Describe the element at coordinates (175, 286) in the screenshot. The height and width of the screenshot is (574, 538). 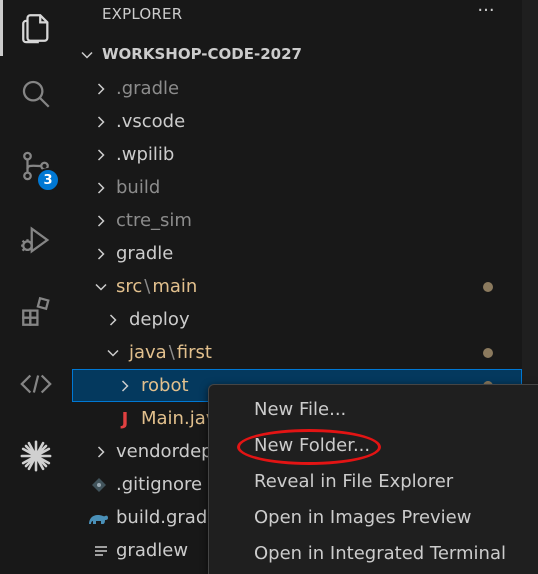
I see `path-segment-main: main` at that location.